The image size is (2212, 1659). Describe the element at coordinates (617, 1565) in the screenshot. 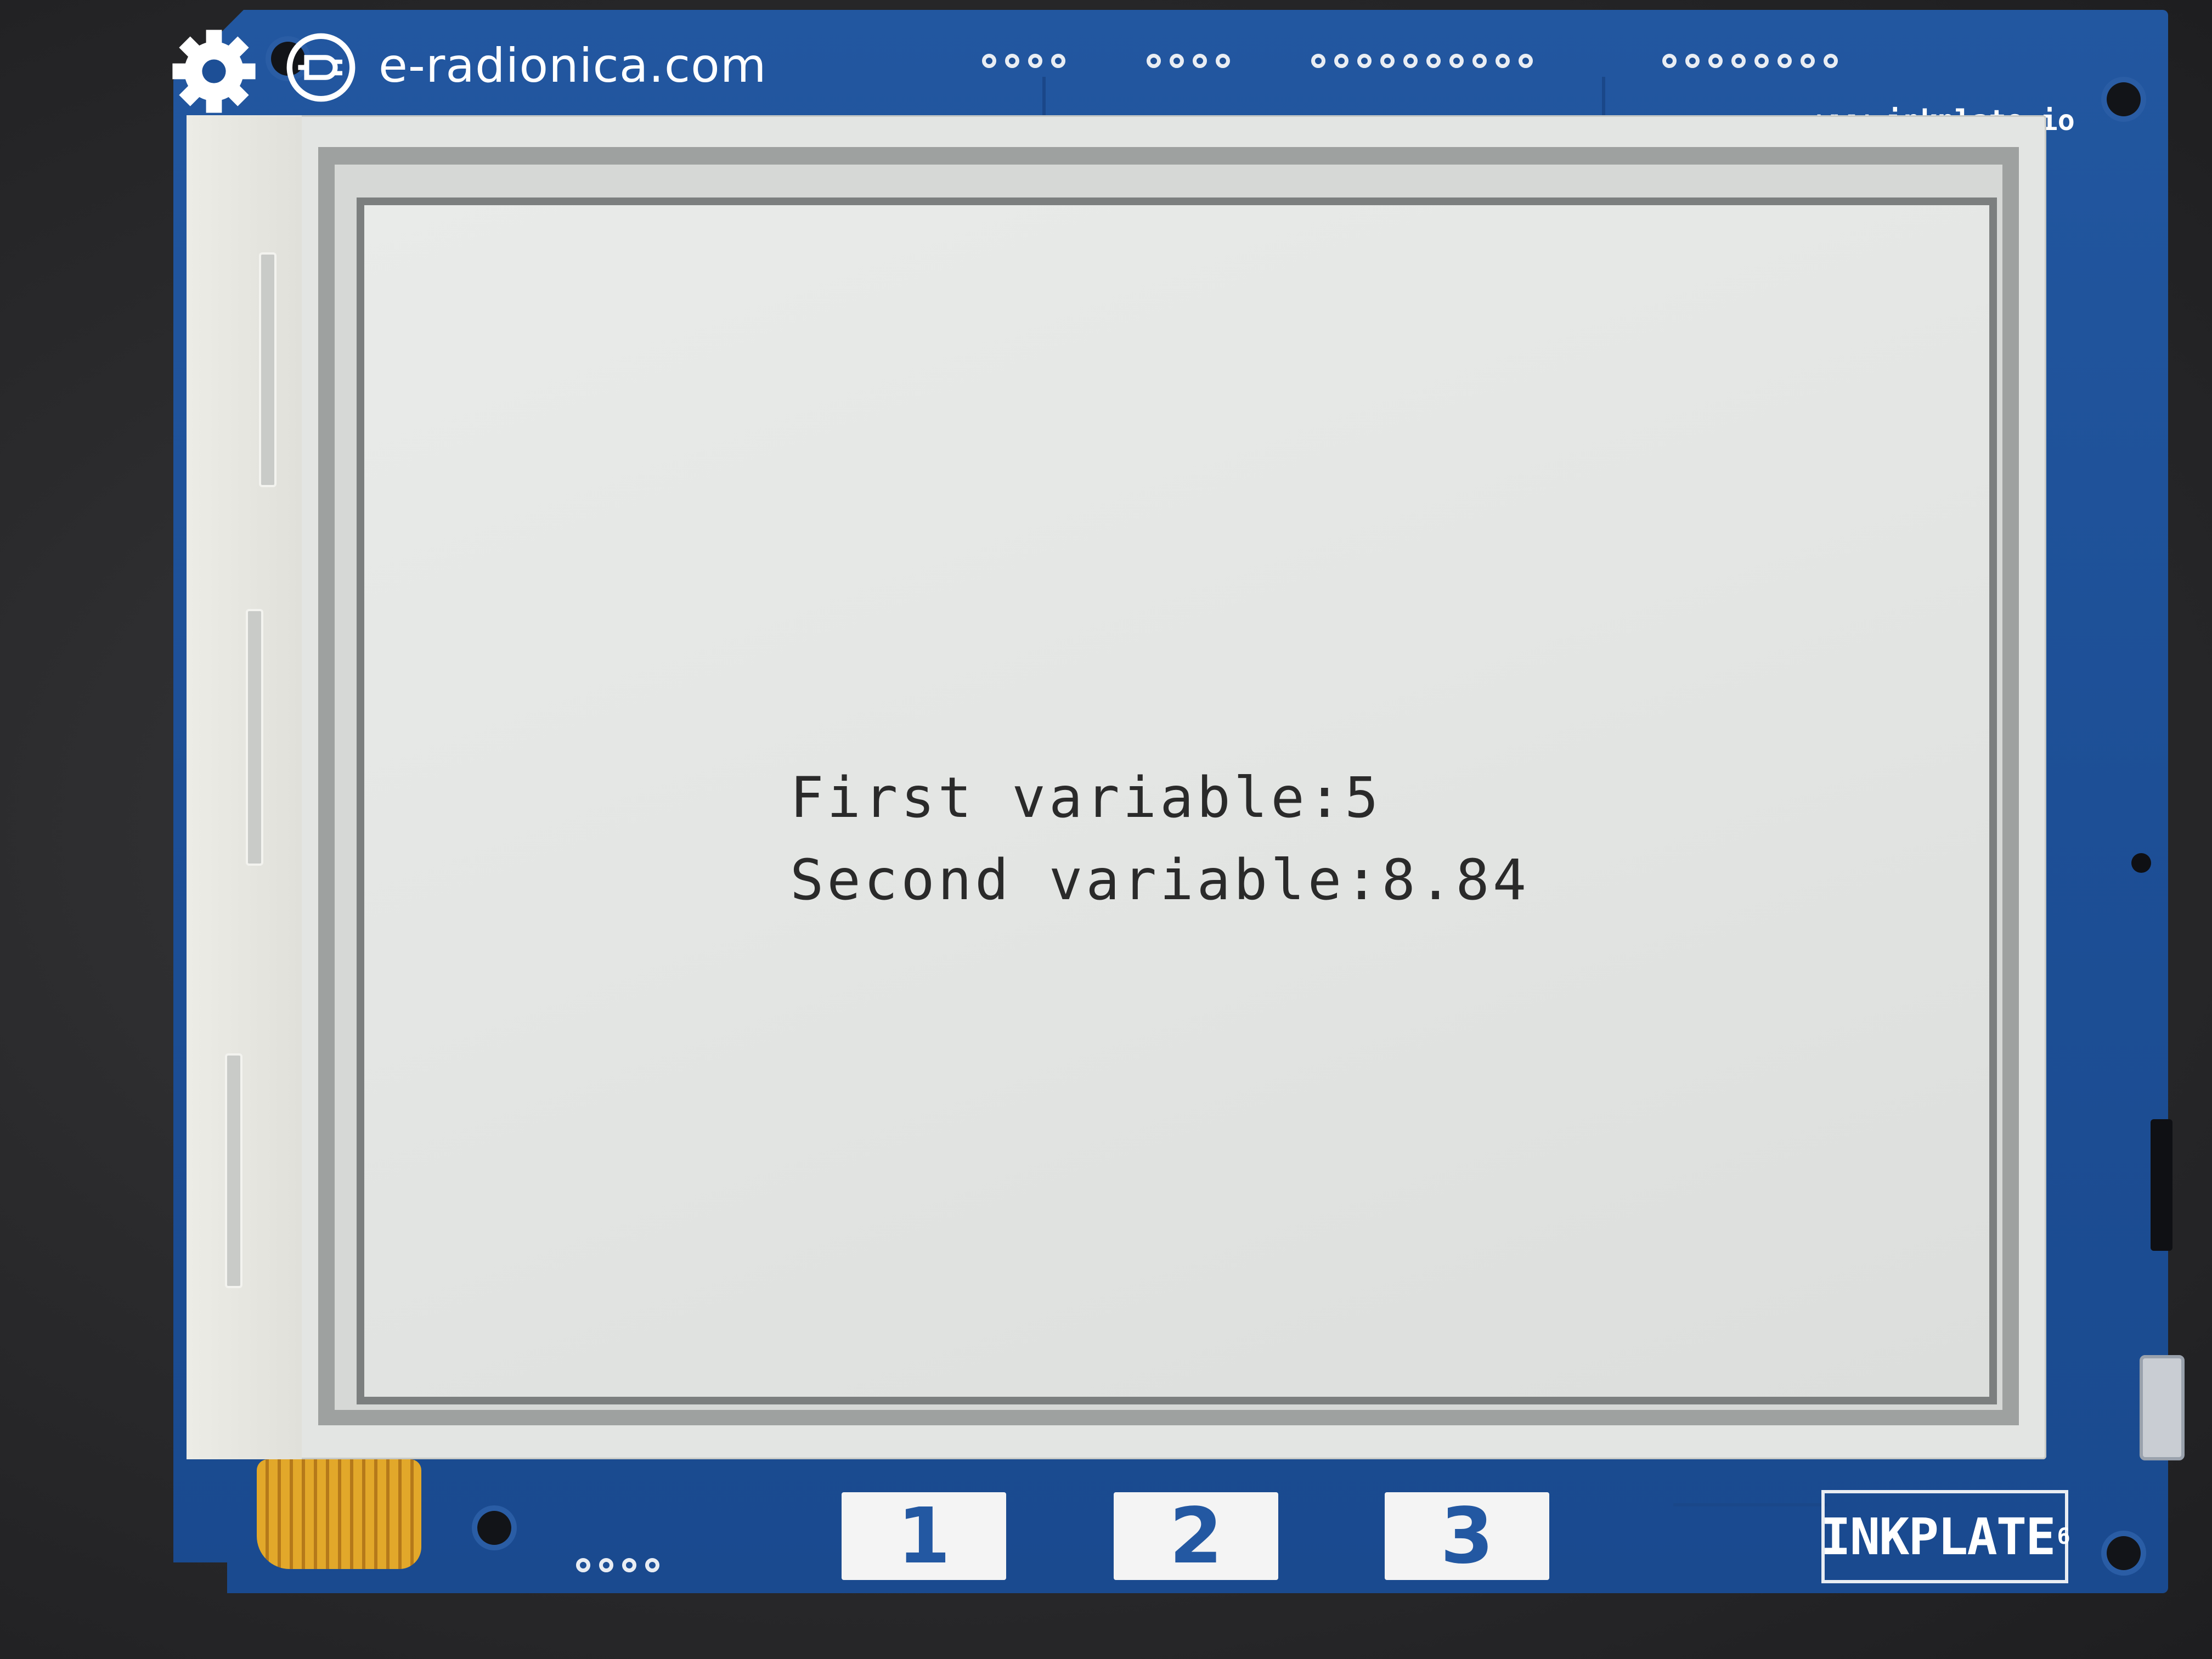

I see `bottom-pads` at that location.